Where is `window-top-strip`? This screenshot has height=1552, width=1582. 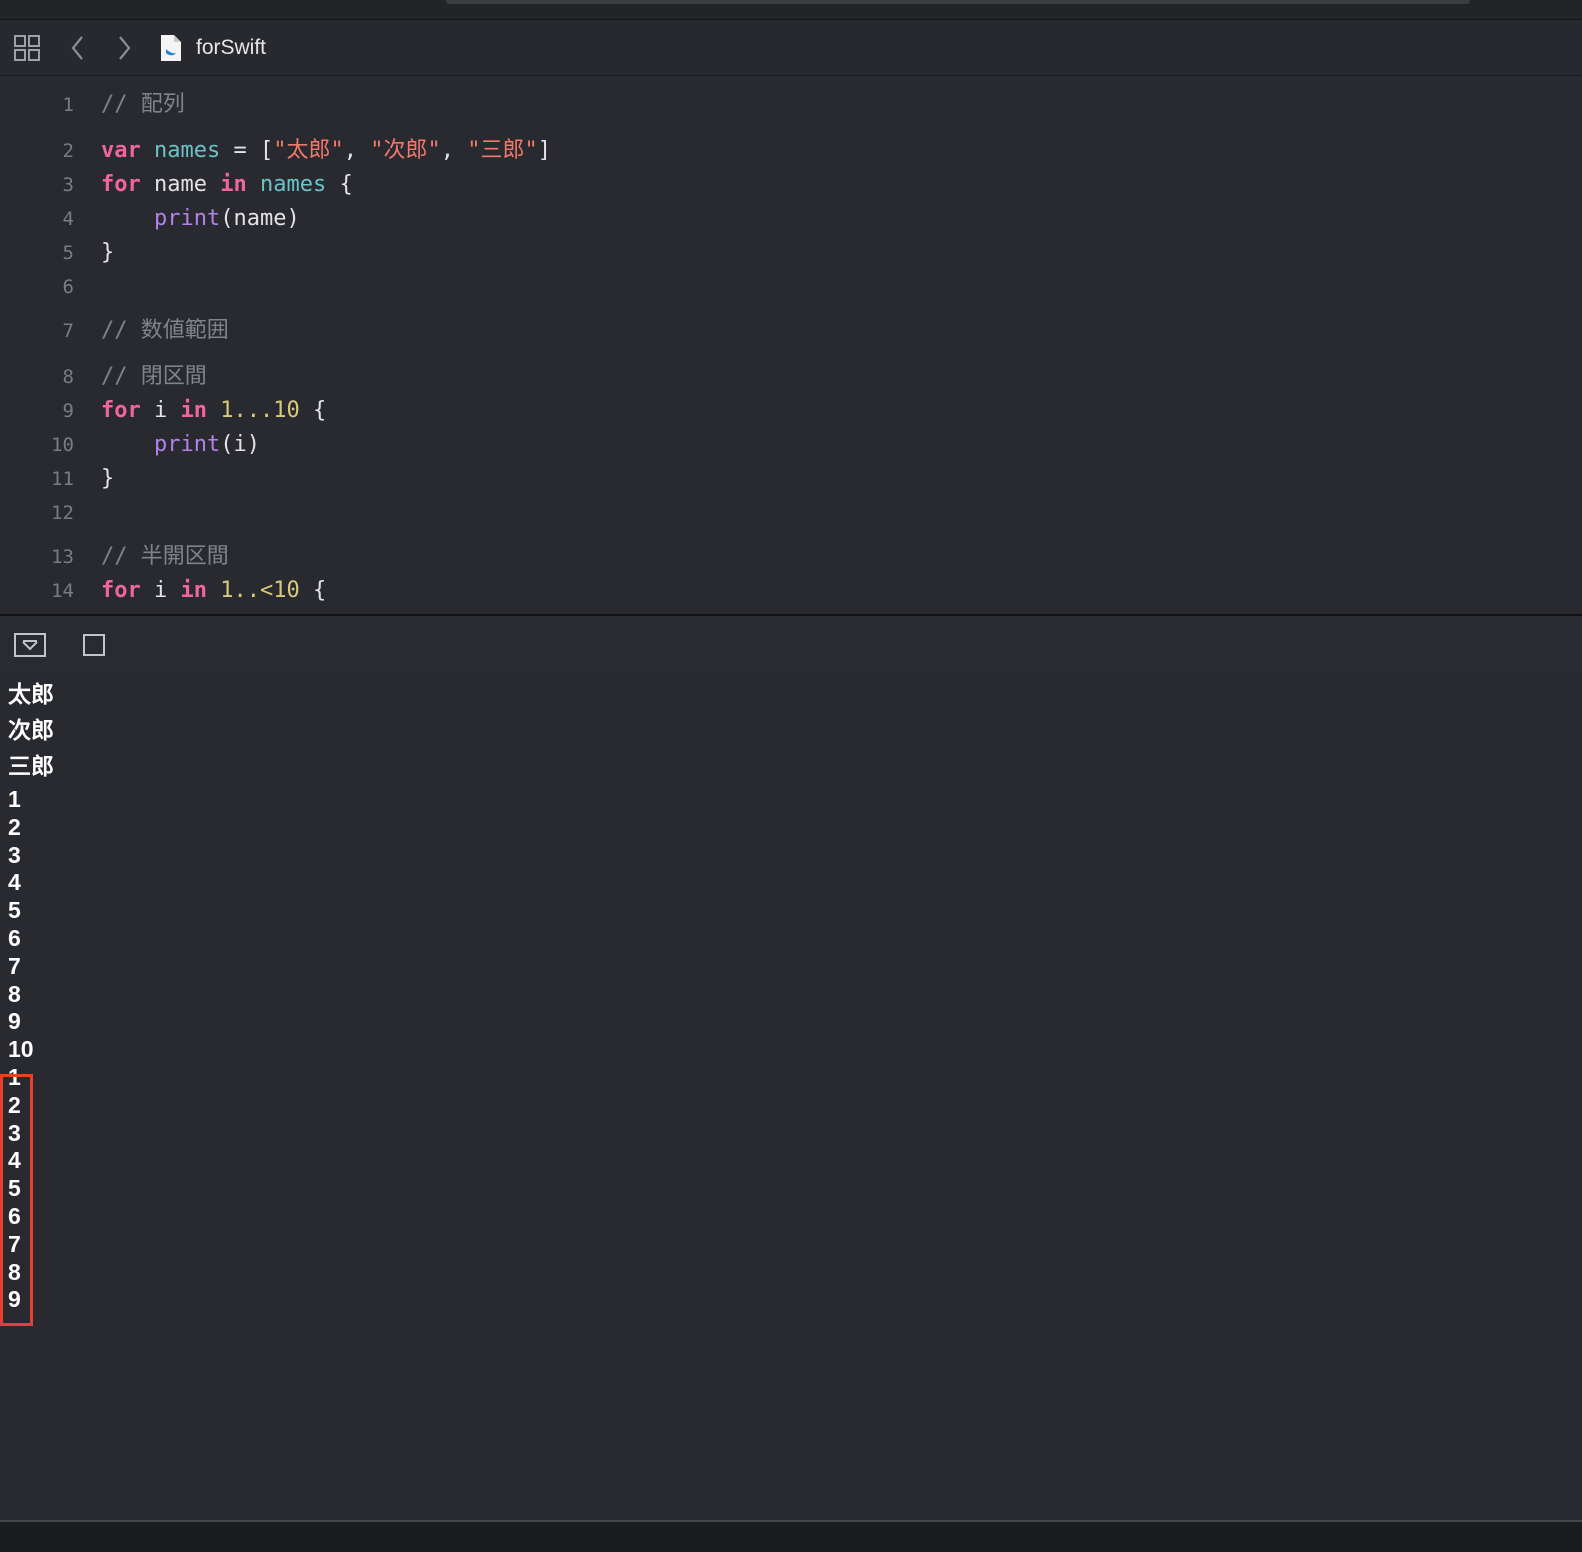 window-top-strip is located at coordinates (791, 10).